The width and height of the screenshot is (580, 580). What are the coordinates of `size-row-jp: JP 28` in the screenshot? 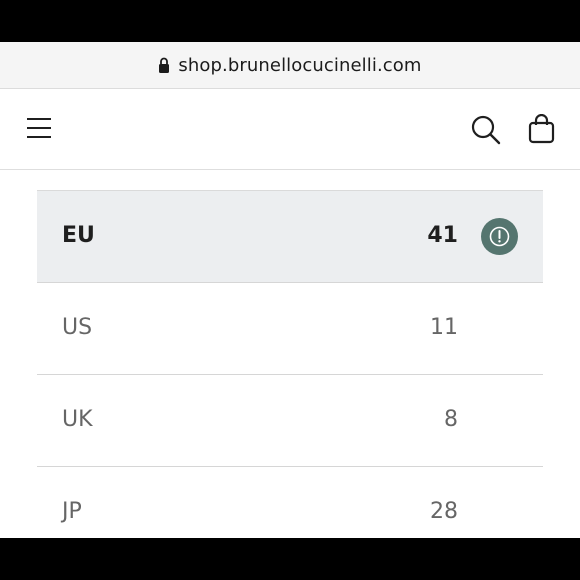 It's located at (290, 502).